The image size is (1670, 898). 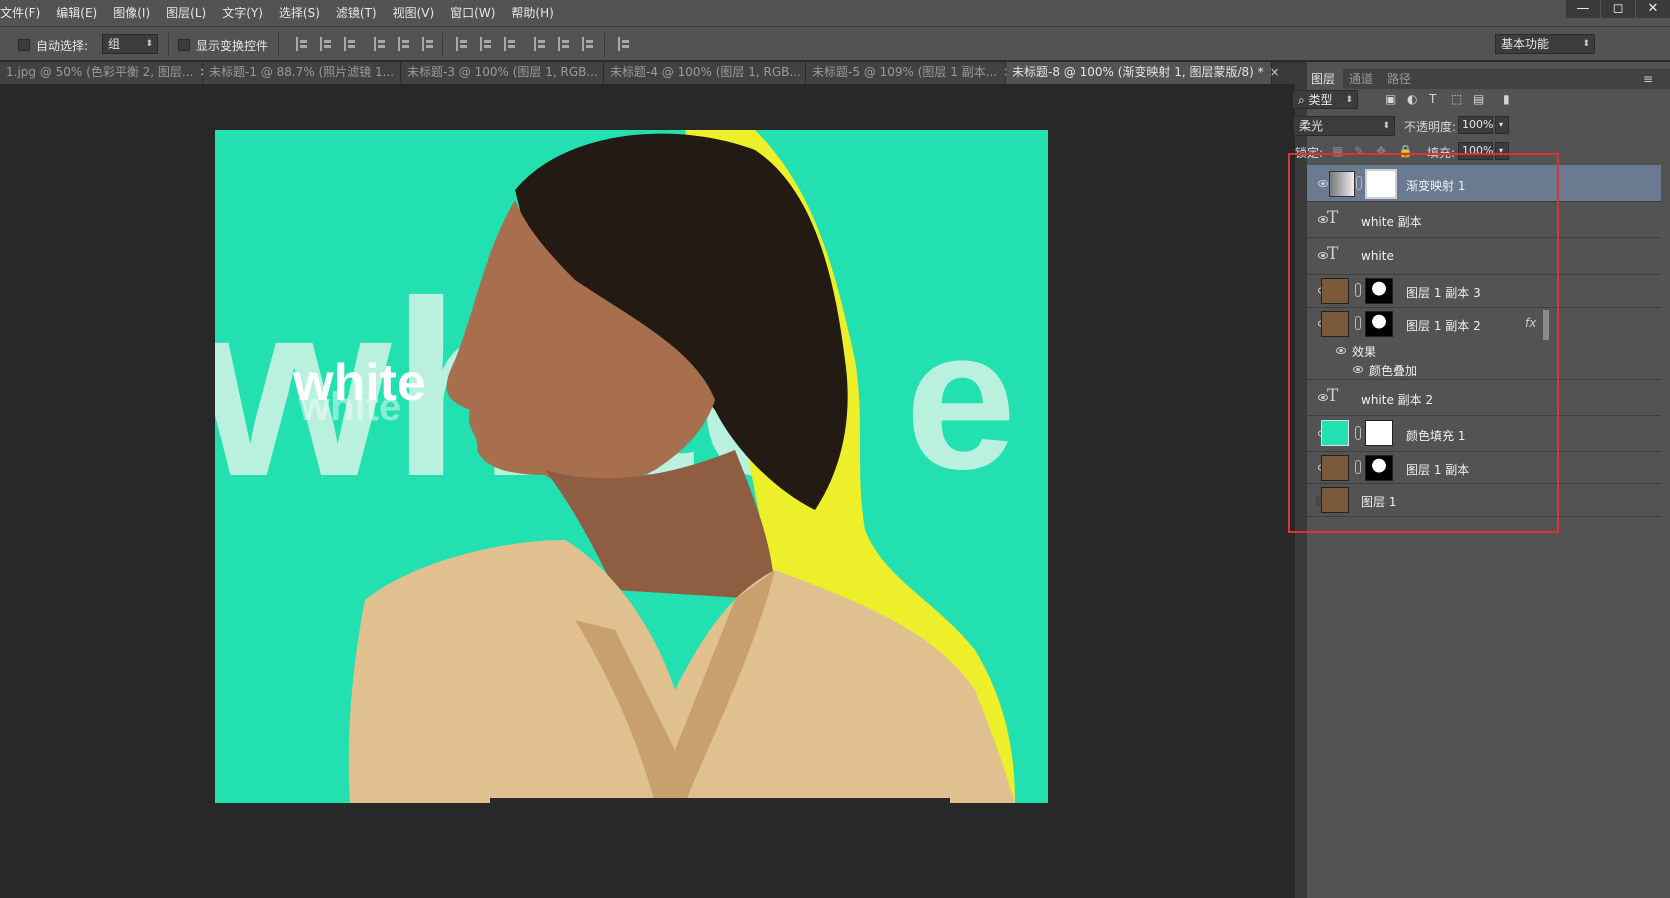 What do you see at coordinates (1344, 126) in the screenshot?
I see `blend-mode-dropdown: 柔光 ⬍` at bounding box center [1344, 126].